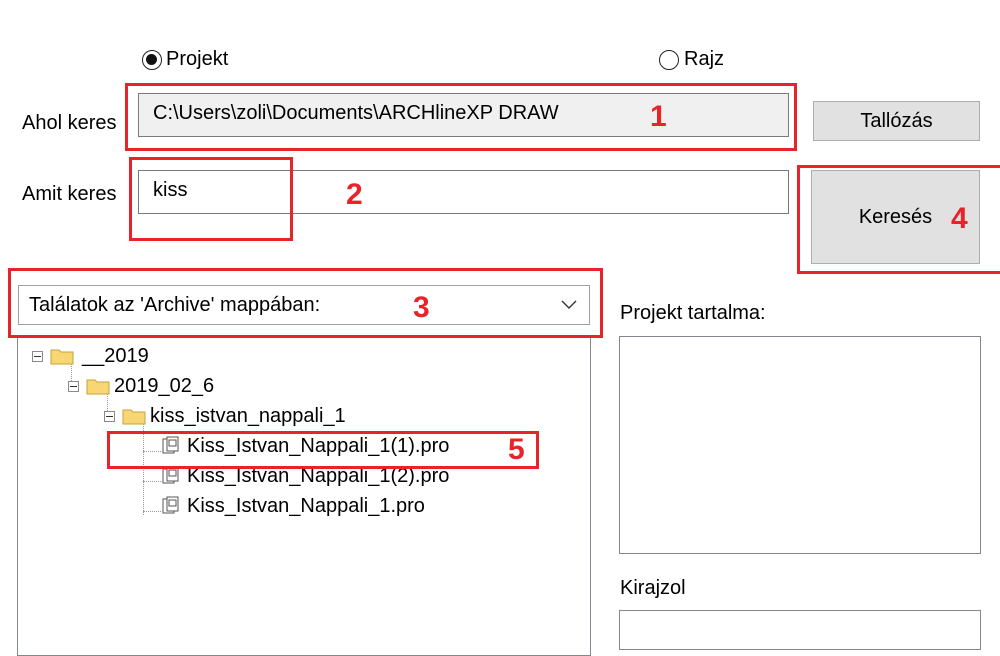  I want to click on tree-item-2019-02-6: 2019_02_6, so click(141, 386).